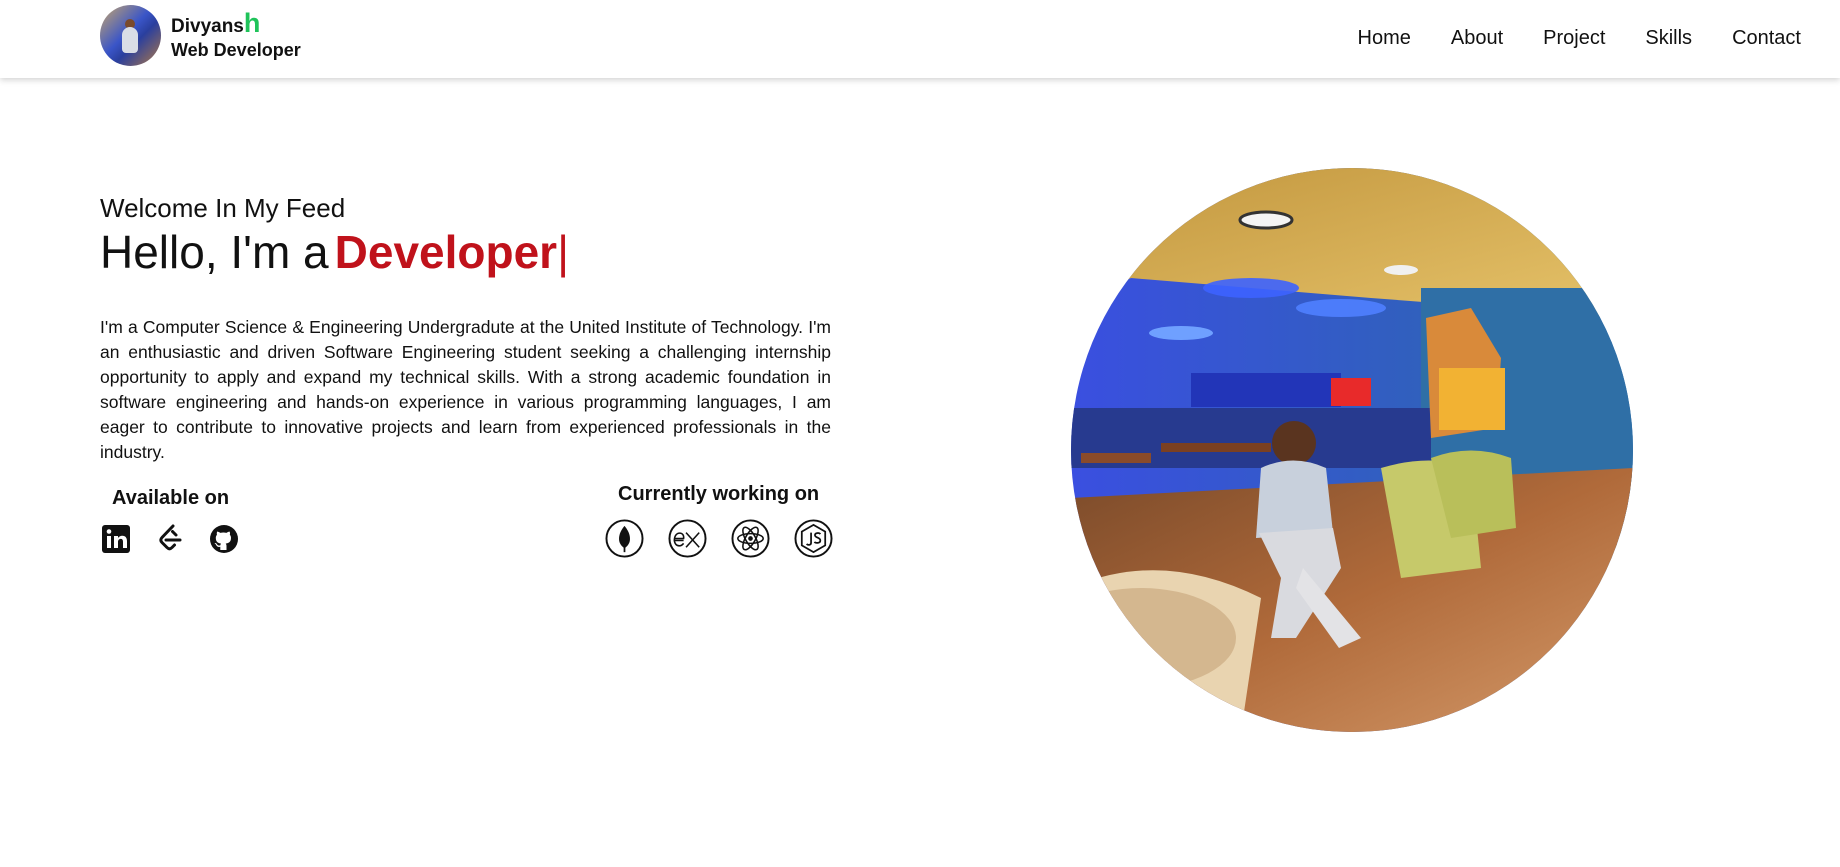 Image resolution: width=1840 pixels, height=867 pixels. I want to click on mongodb-icon, so click(624, 538).